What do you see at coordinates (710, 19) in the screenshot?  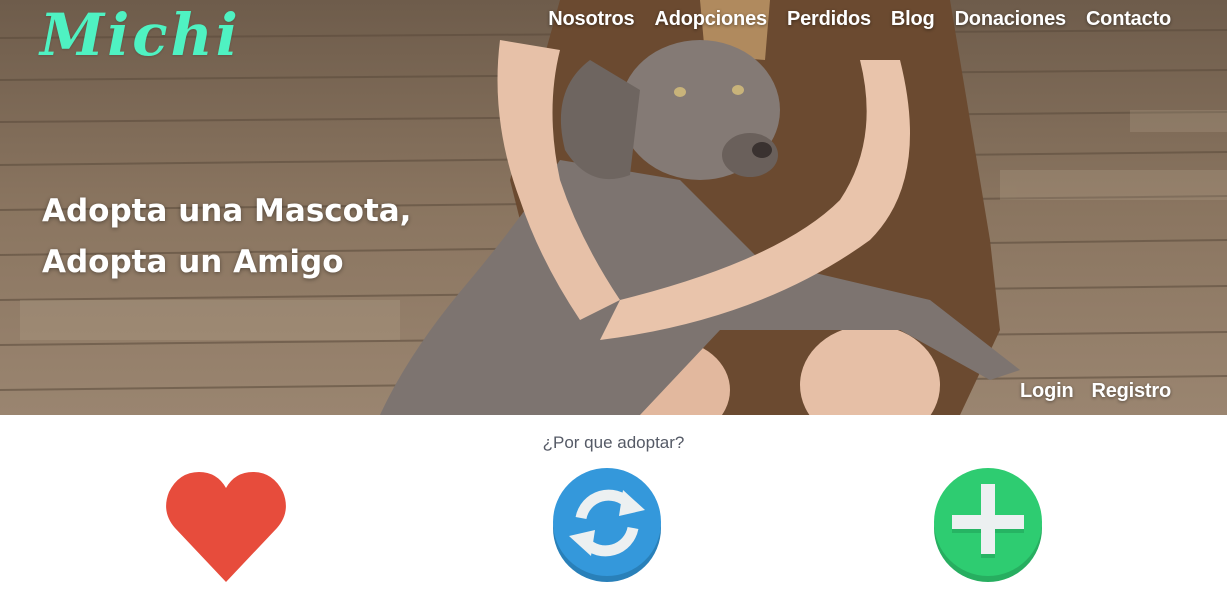 I see `nav-item-adopciones: Adopciones` at bounding box center [710, 19].